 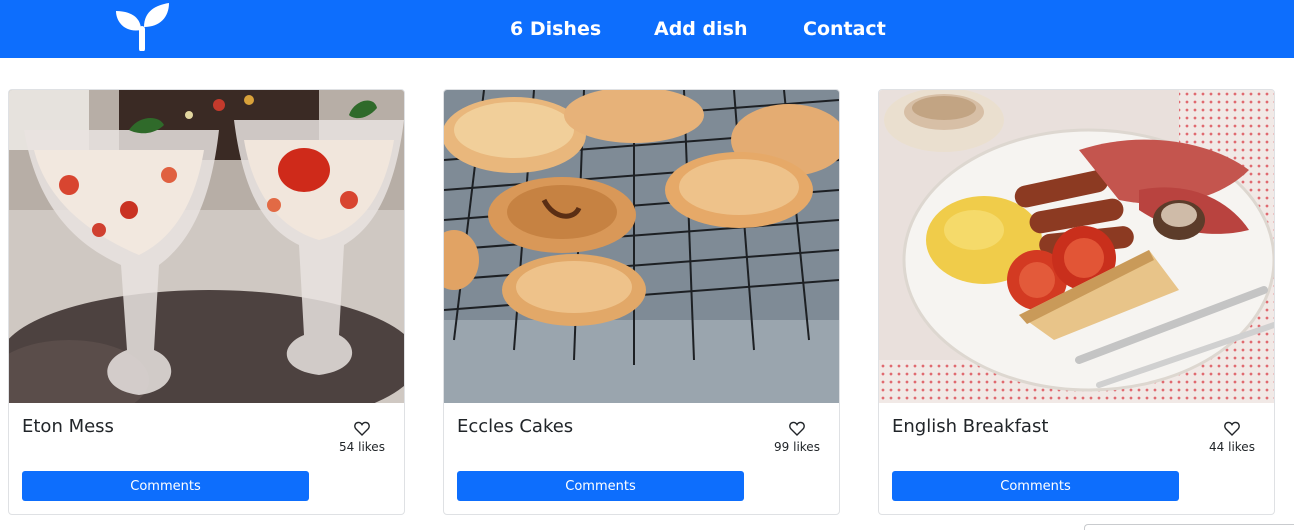 I want to click on dish-title: Eccles Cakes, so click(x=515, y=426).